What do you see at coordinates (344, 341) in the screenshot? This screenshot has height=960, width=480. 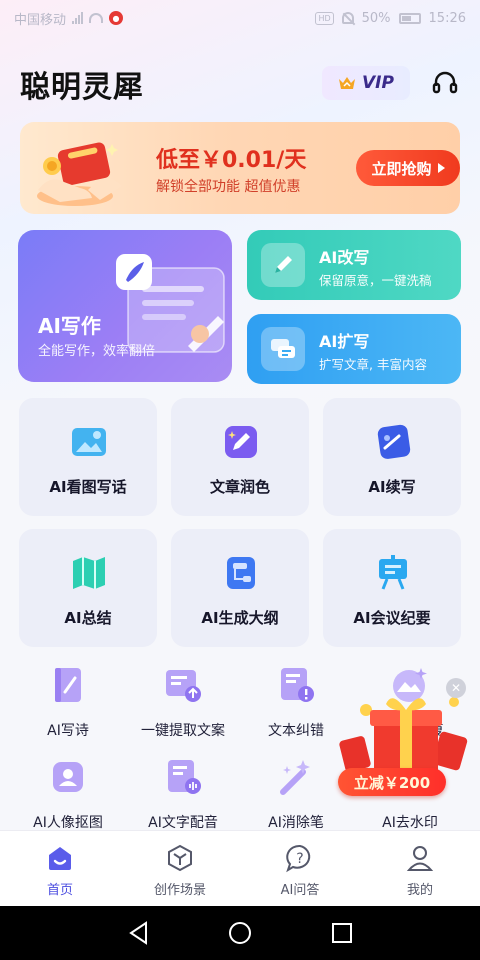 I see `ai-expand-title: AI扩写` at bounding box center [344, 341].